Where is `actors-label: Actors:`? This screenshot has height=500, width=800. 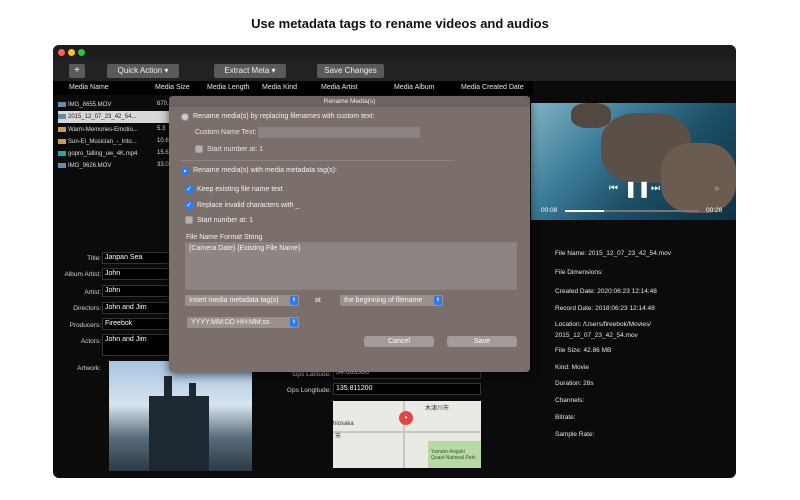
actors-label: Actors: is located at coordinates (90, 341).